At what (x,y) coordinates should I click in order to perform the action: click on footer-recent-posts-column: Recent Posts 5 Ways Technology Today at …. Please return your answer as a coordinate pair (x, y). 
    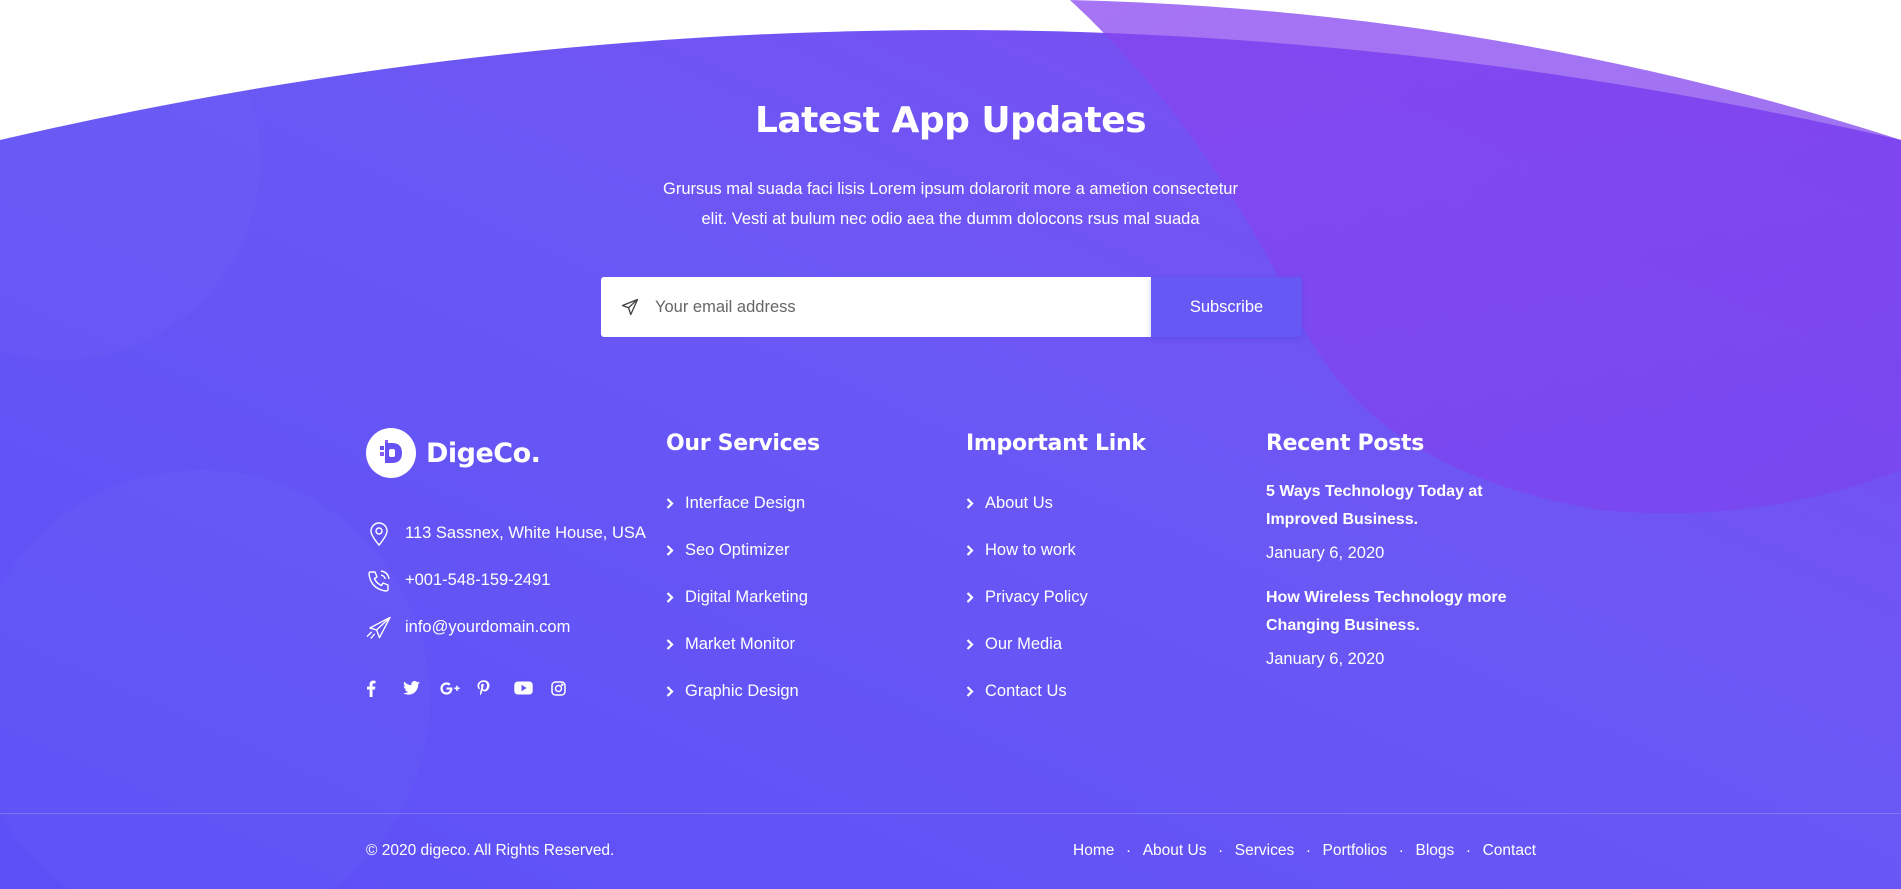
    Looking at the image, I should click on (1406, 548).